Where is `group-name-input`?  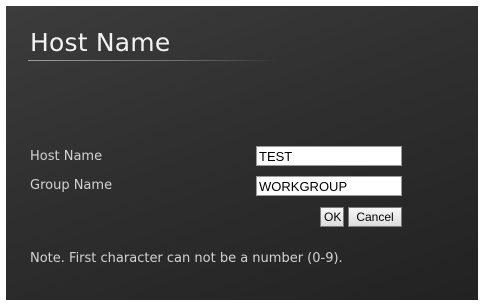
group-name-input is located at coordinates (329, 186).